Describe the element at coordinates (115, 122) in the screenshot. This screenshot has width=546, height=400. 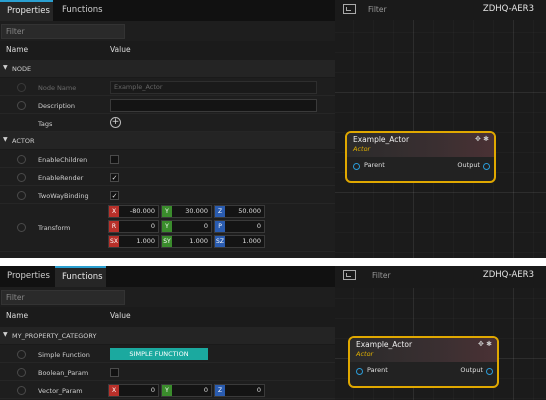
I see `plus-circle-icon: +` at that location.